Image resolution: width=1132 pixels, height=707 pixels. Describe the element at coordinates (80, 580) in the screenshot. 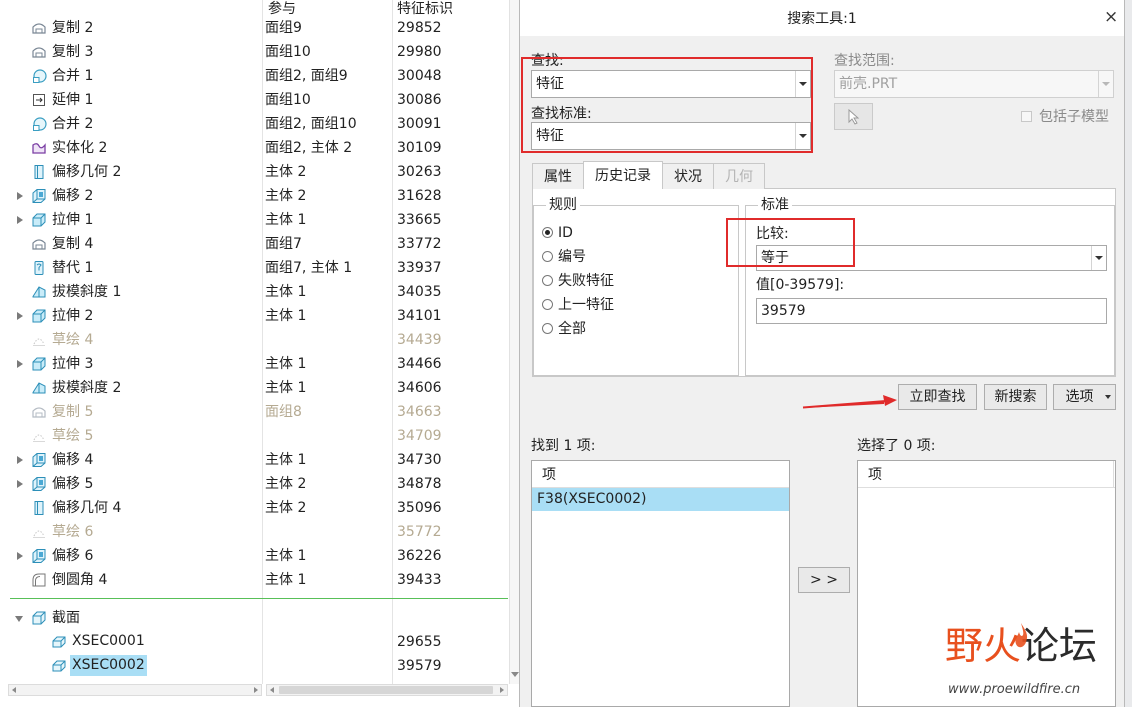

I see `feature-name: 倒圆角 4` at that location.